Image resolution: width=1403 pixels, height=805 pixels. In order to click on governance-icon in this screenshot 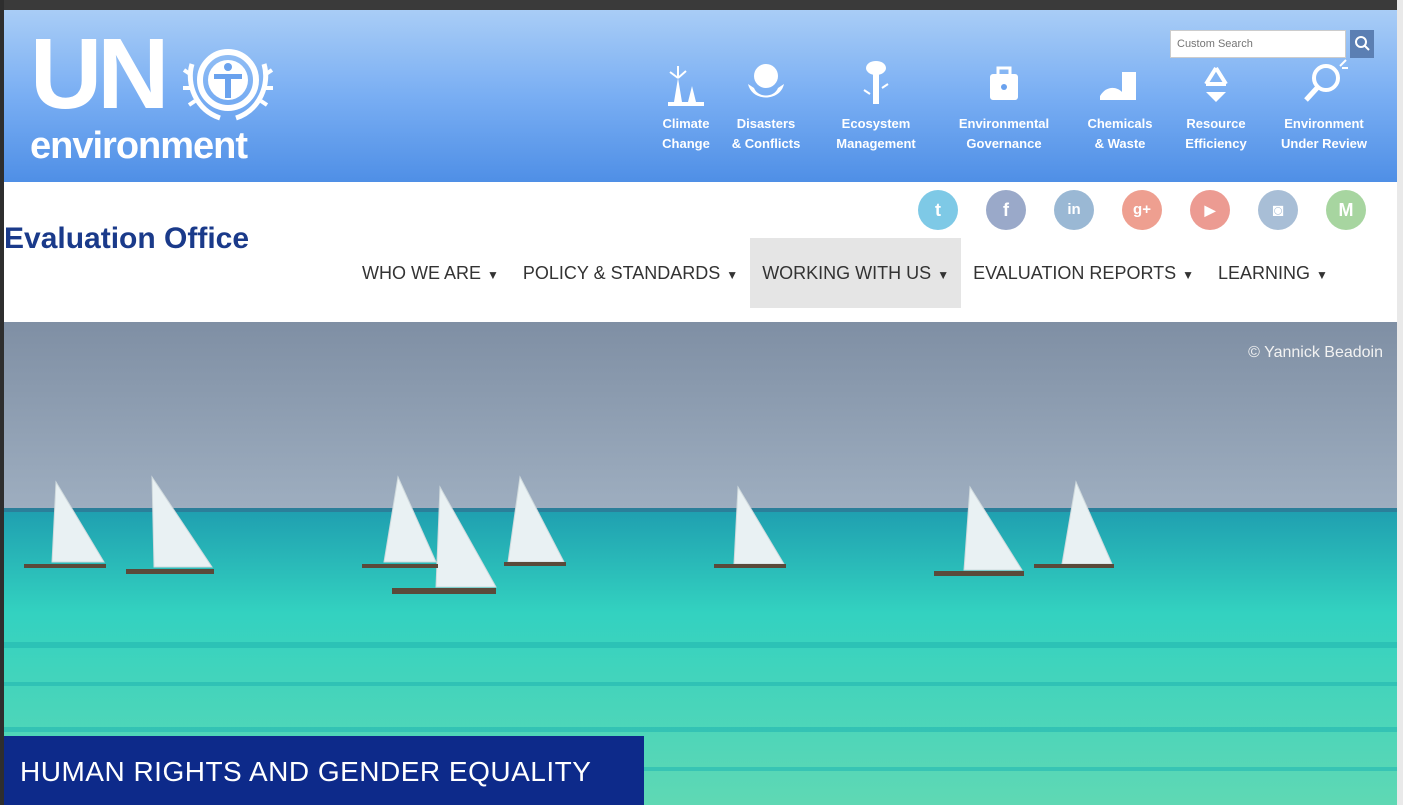, I will do `click(1004, 83)`.